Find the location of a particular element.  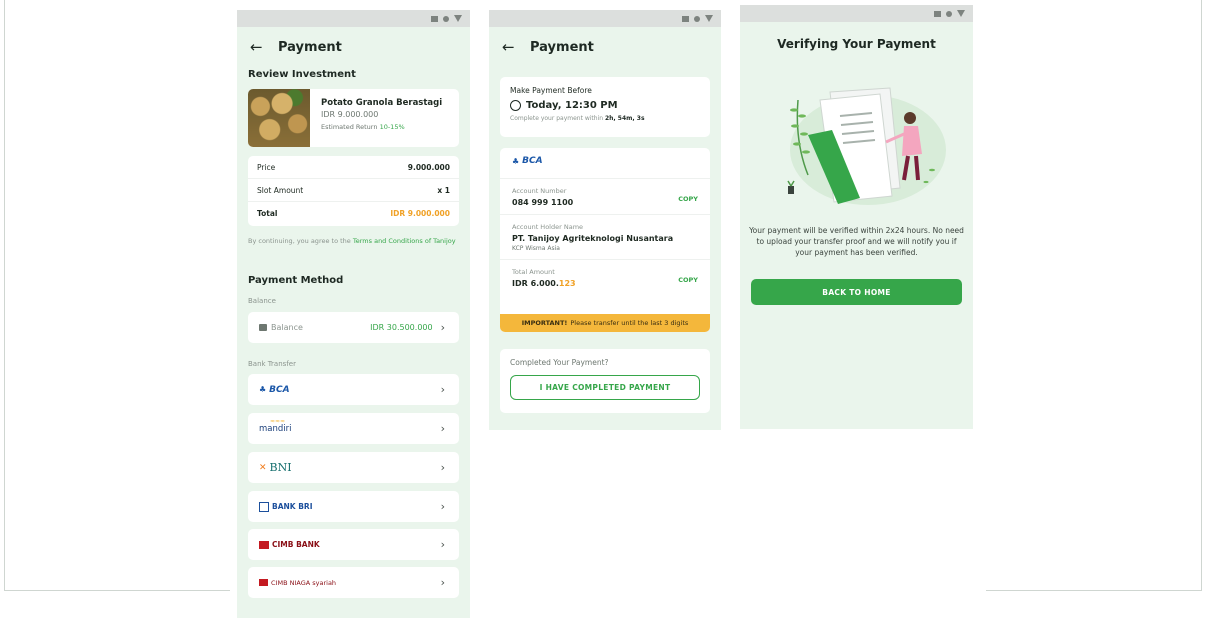

bank-name: BCA is located at coordinates (279, 389).